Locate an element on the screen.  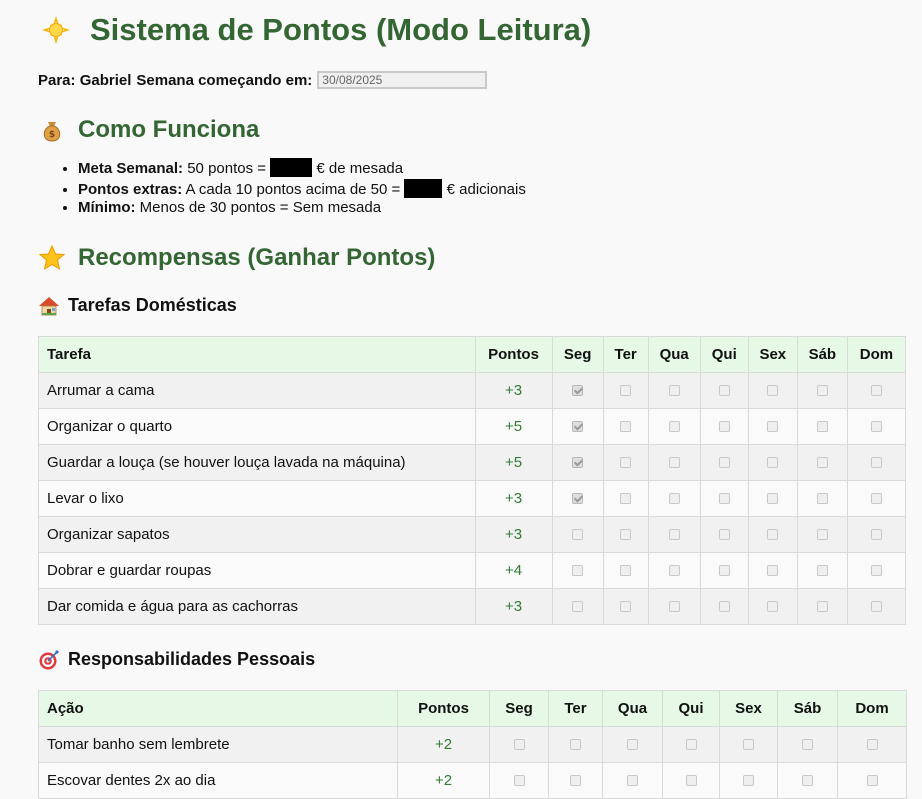
rewards-title: Recompensas (Ganhar Pontos) is located at coordinates (257, 257).